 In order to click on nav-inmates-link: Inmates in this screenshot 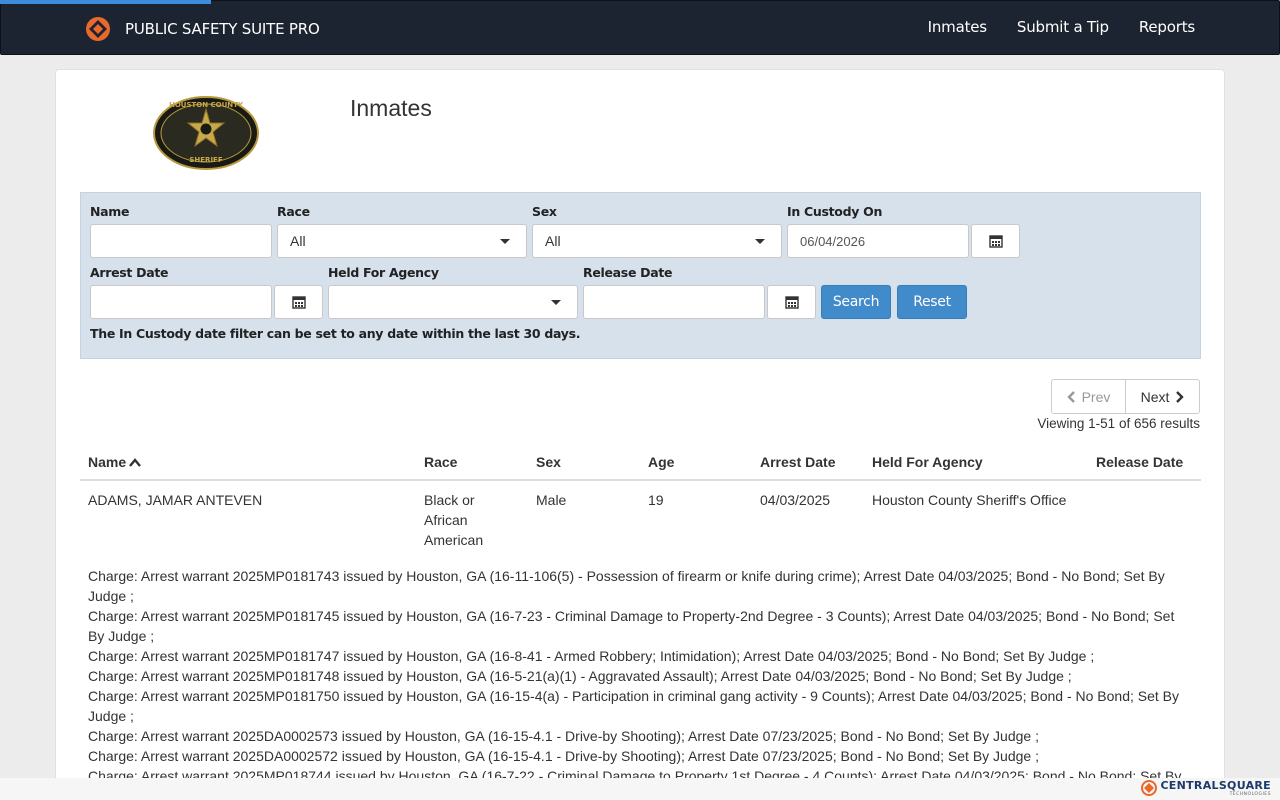, I will do `click(957, 27)`.